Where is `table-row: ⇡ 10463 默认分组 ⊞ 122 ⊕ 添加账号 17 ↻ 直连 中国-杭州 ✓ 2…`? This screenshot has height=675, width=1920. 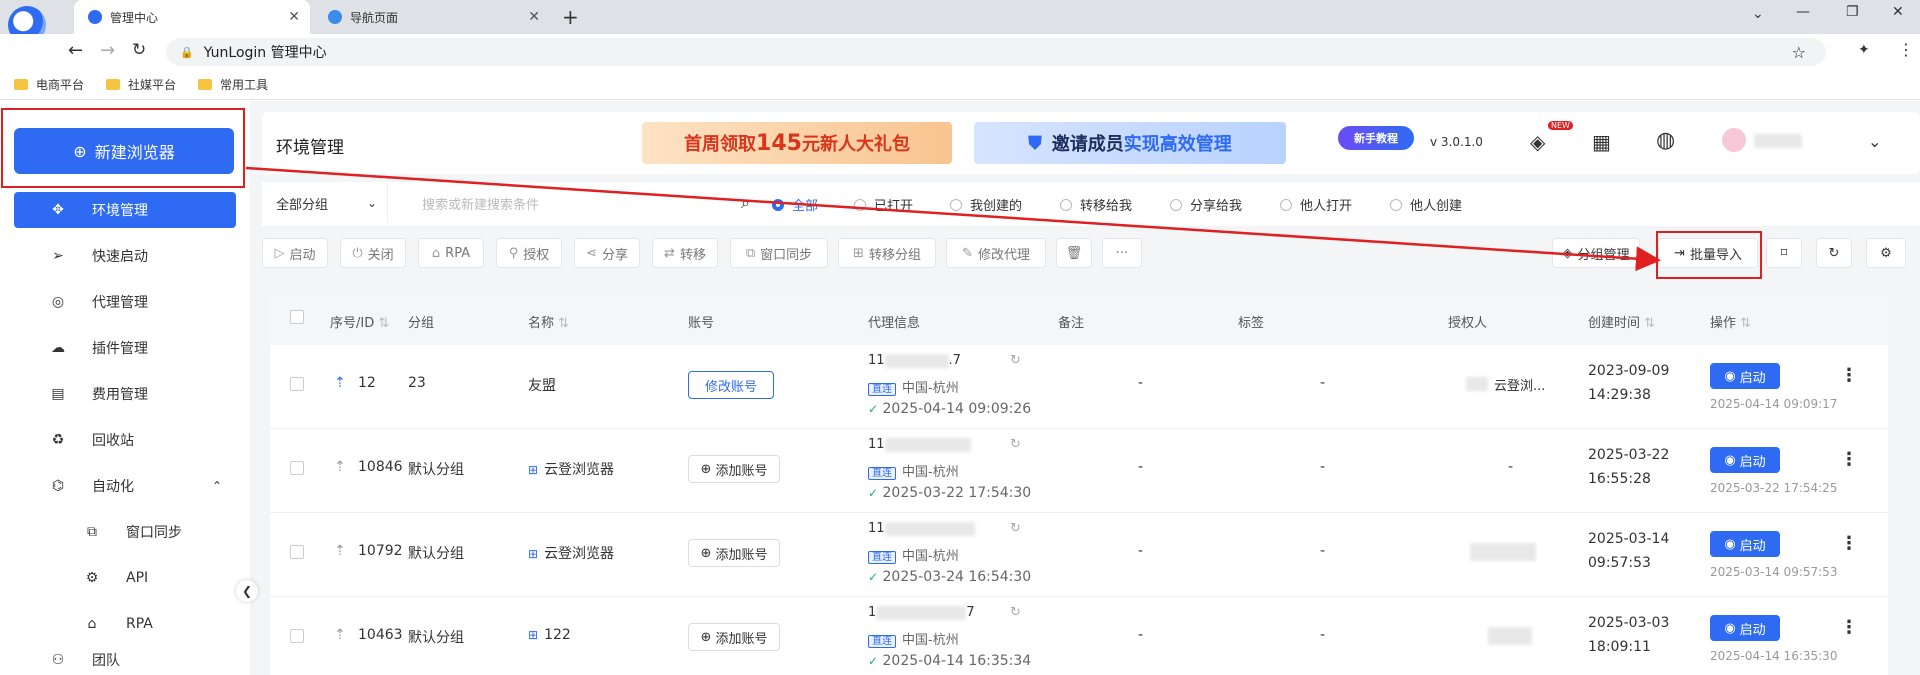
table-row: ⇡ 10463 默认分组 ⊞ 122 ⊕ 添加账号 17 ↻ 直连 中国-杭州 ✓ 2… is located at coordinates (1079, 636).